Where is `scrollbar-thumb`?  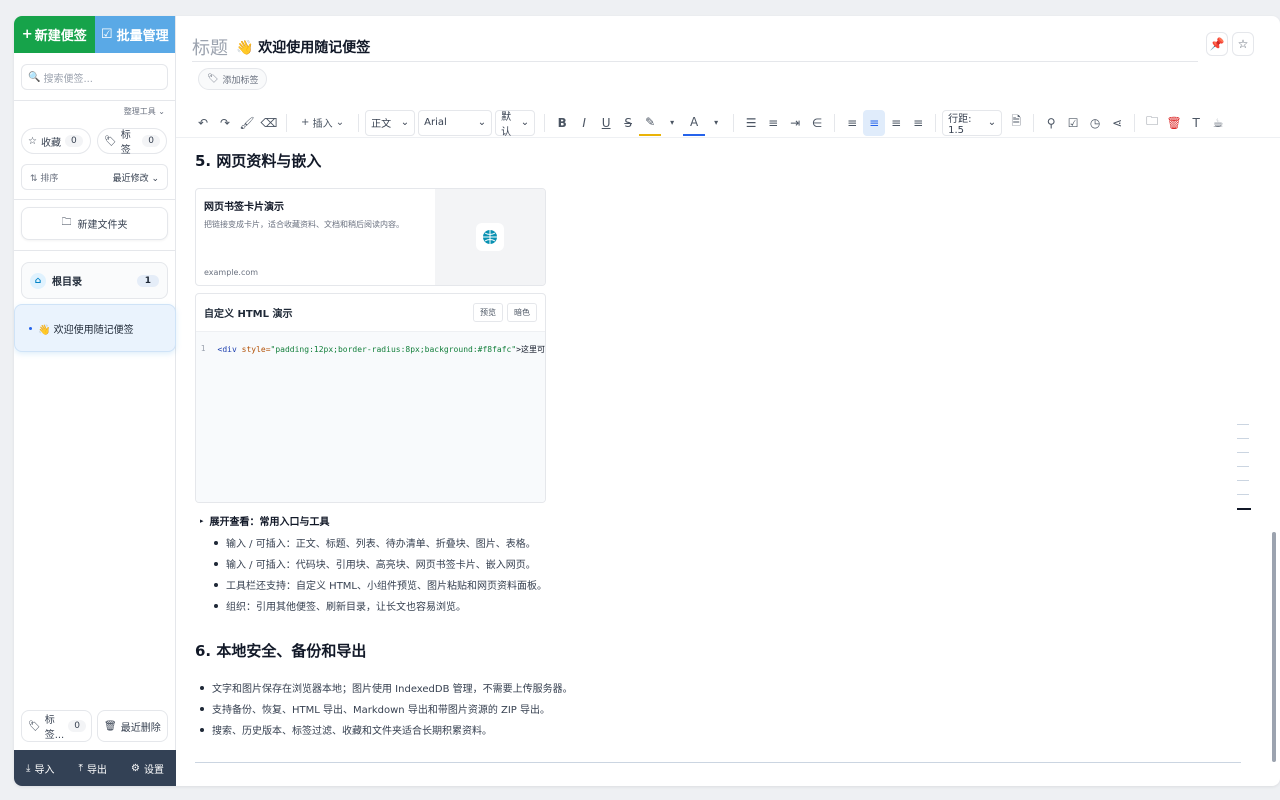
scrollbar-thumb is located at coordinates (1274, 647).